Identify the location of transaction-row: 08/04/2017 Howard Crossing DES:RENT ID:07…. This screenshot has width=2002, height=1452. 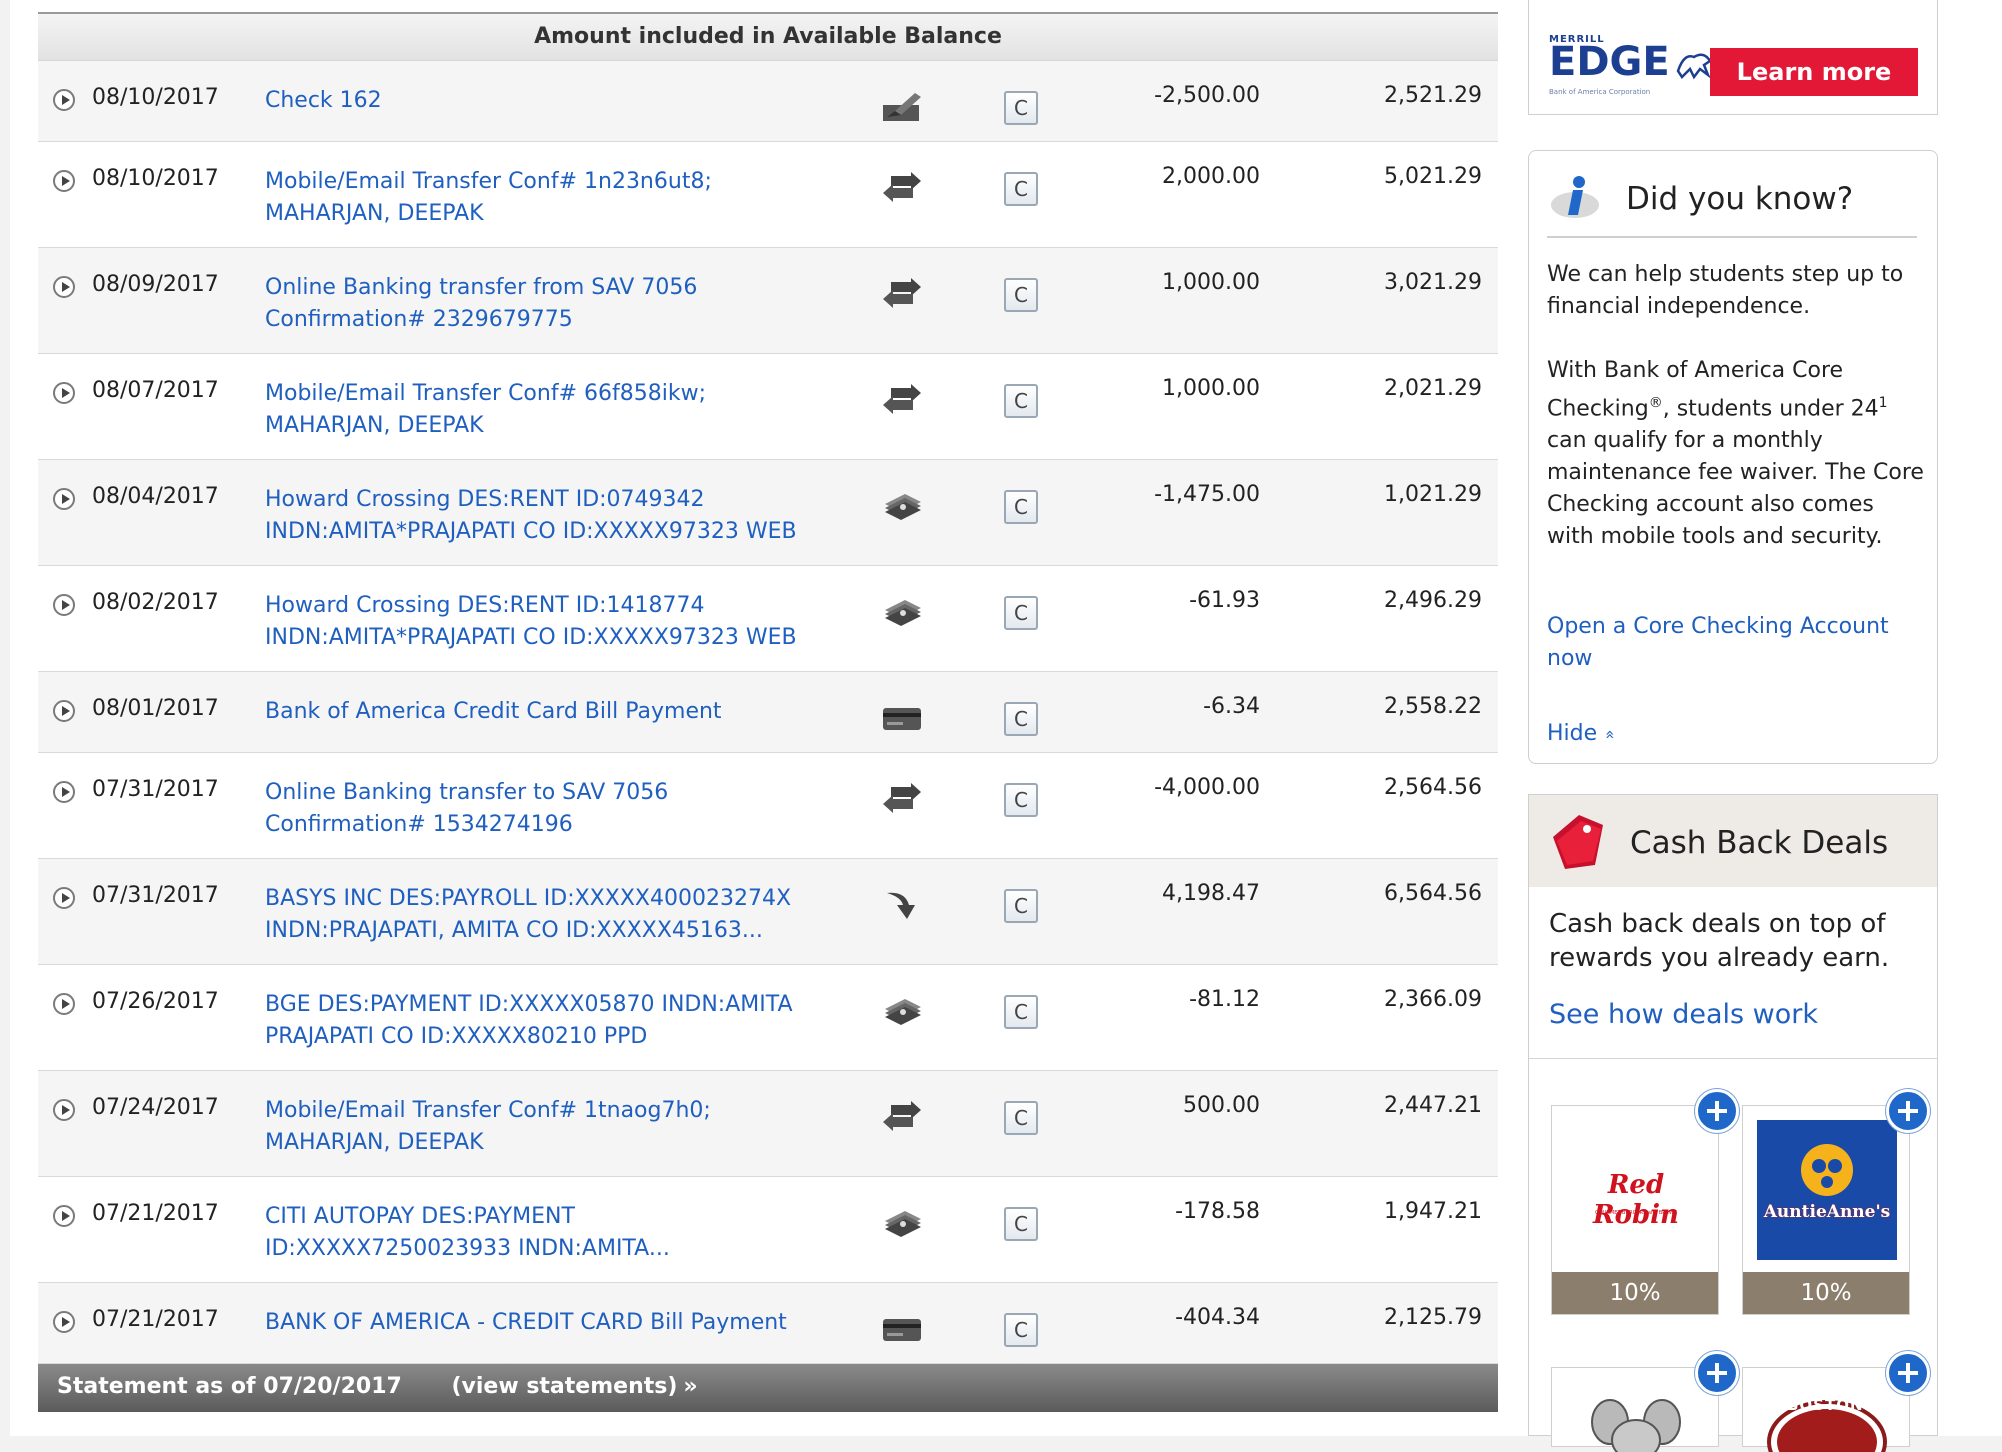
(768, 513).